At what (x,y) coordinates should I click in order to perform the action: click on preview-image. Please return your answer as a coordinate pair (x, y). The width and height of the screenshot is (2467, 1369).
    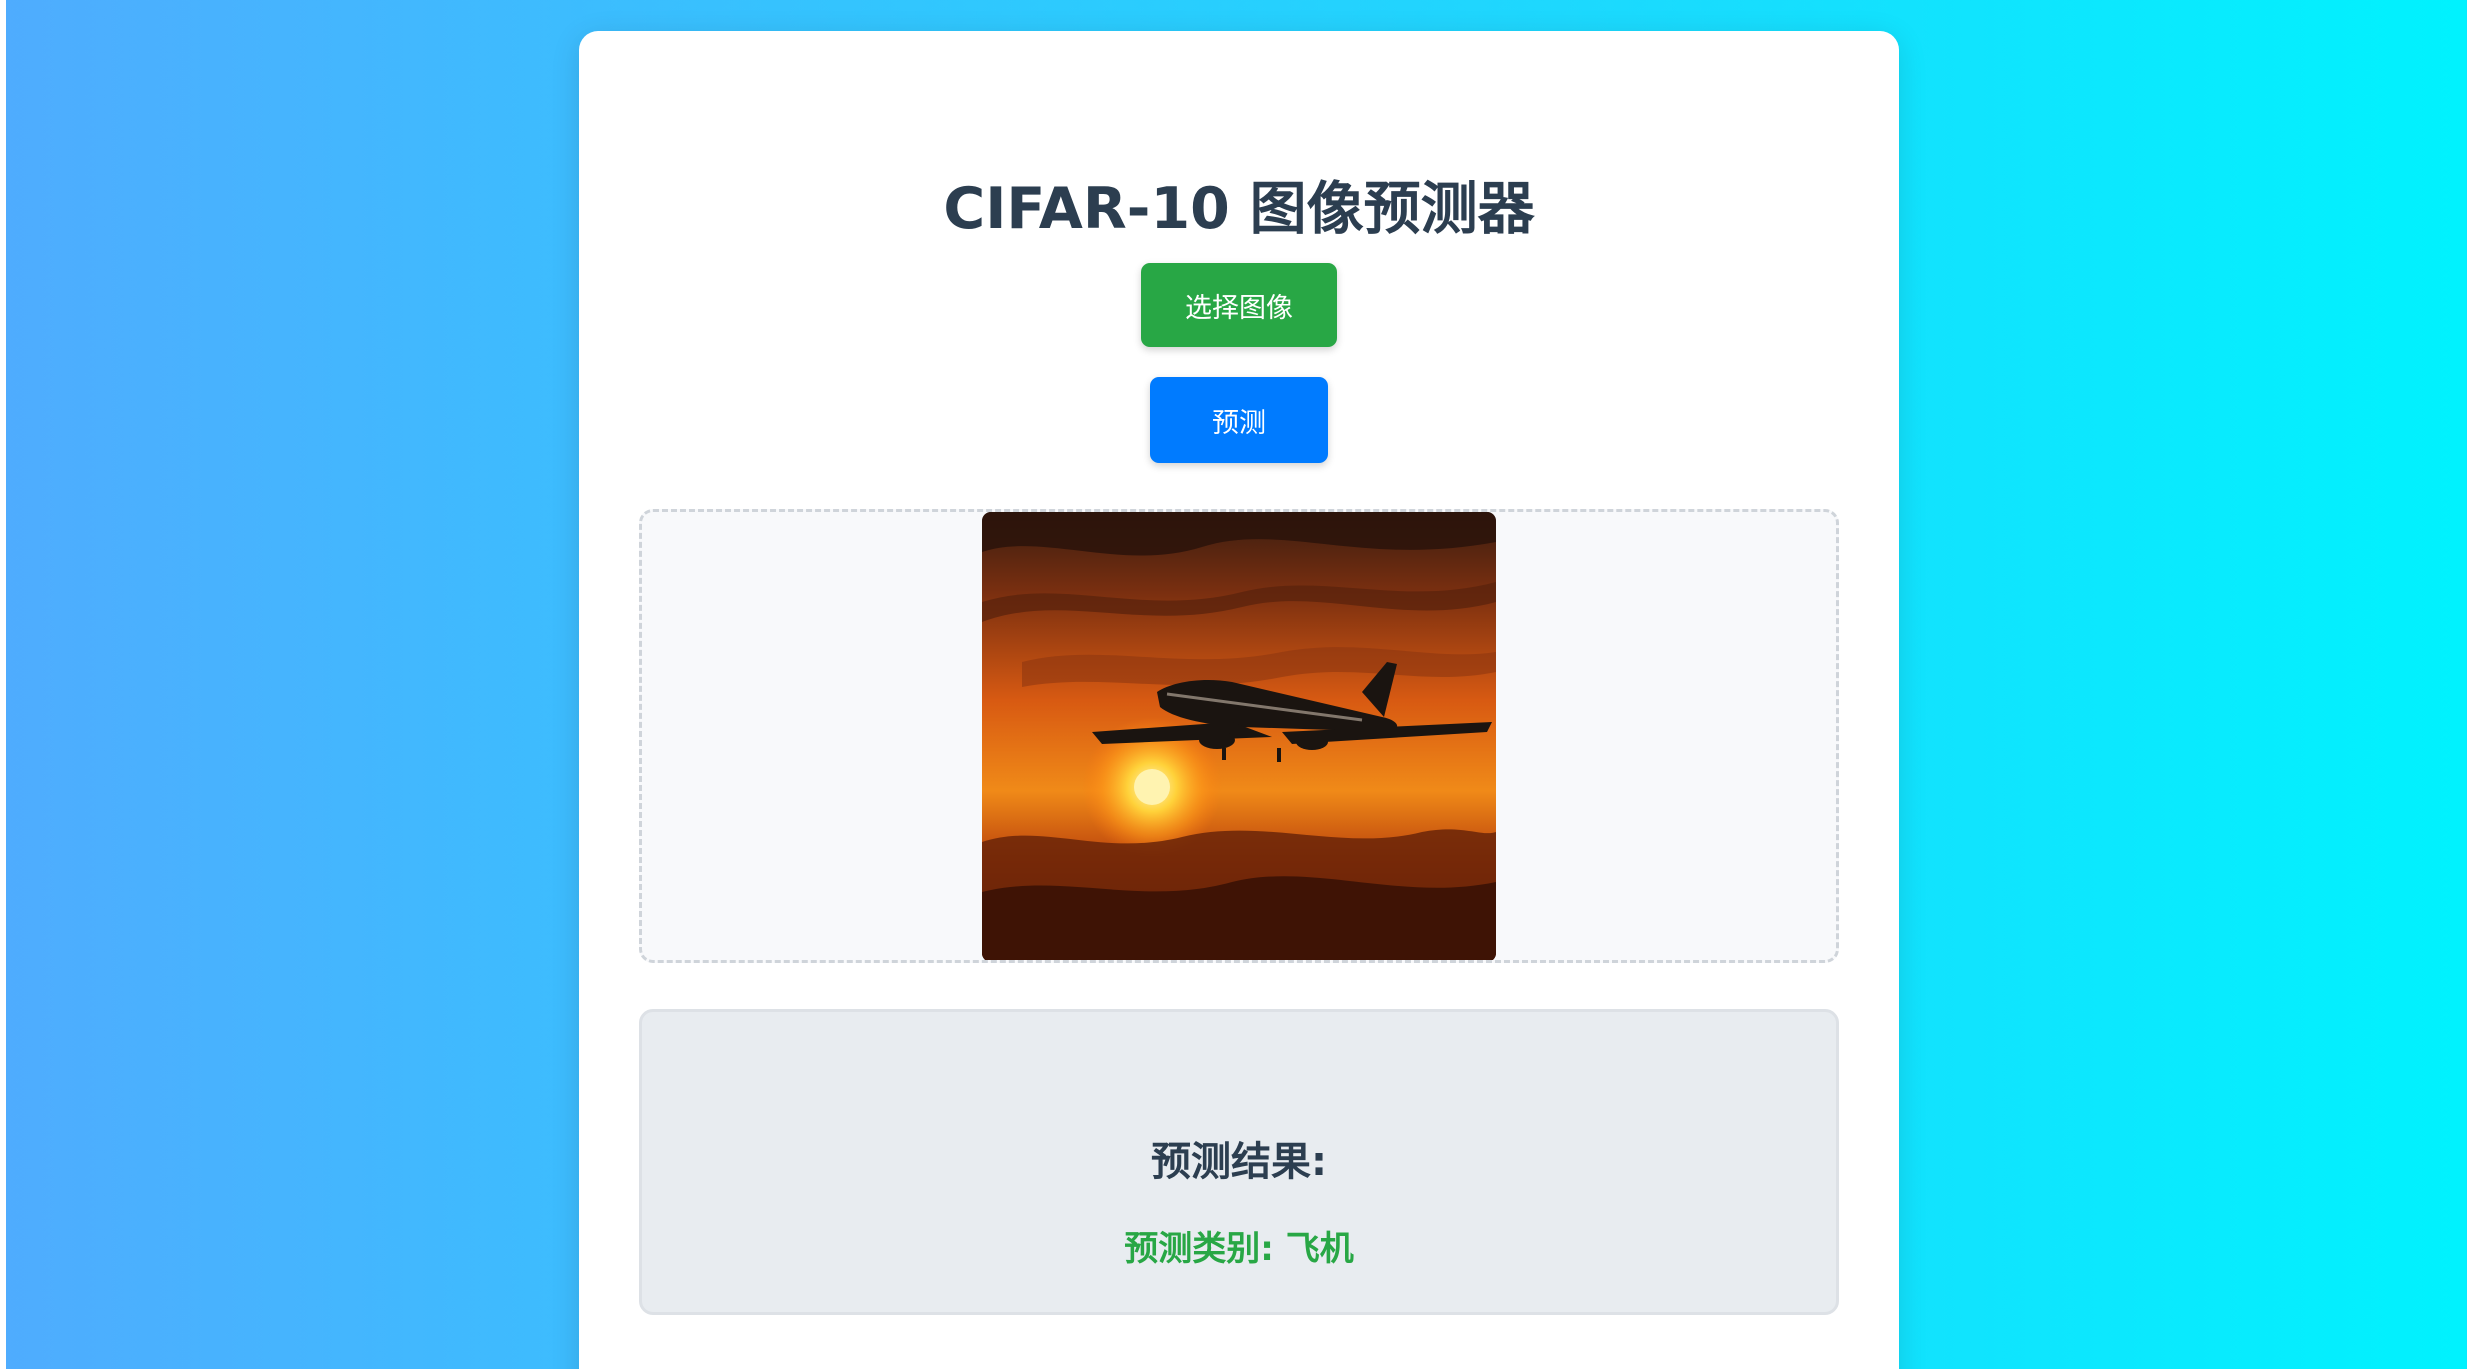
    Looking at the image, I should click on (1239, 736).